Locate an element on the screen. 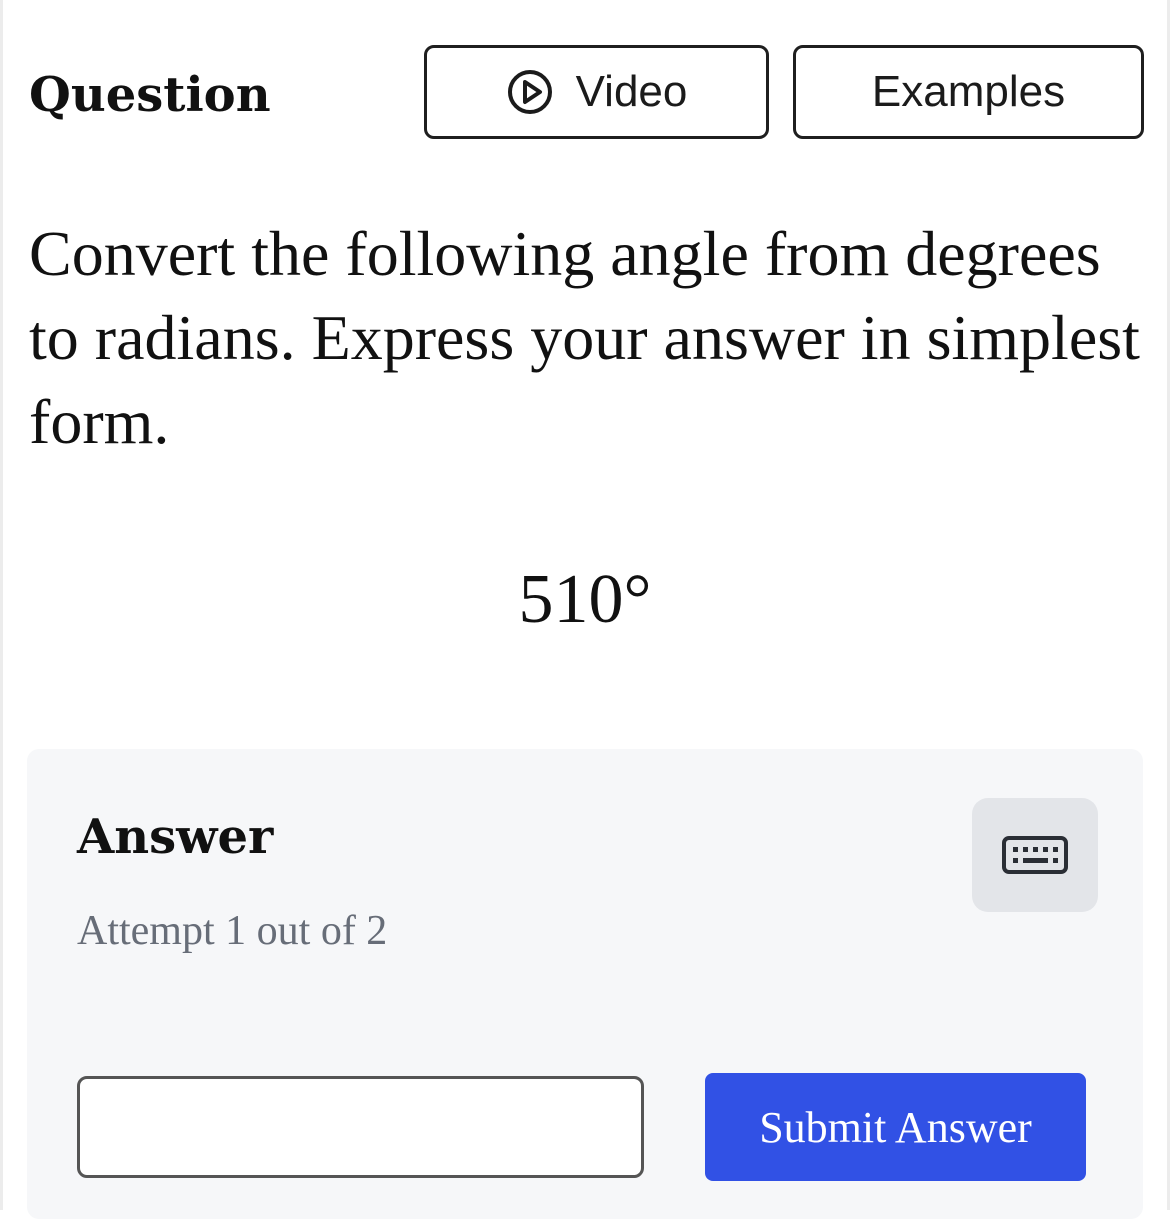 The height and width of the screenshot is (1219, 1170). play-circle-icon is located at coordinates (529, 92).